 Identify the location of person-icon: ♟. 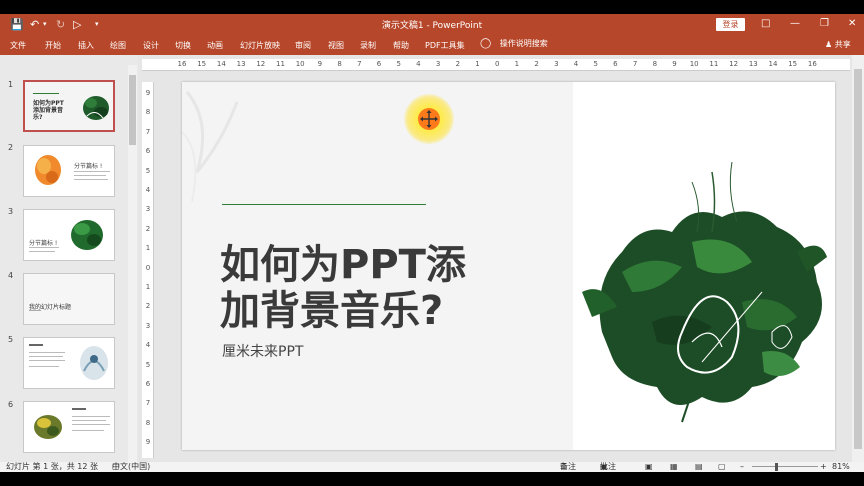
(829, 44).